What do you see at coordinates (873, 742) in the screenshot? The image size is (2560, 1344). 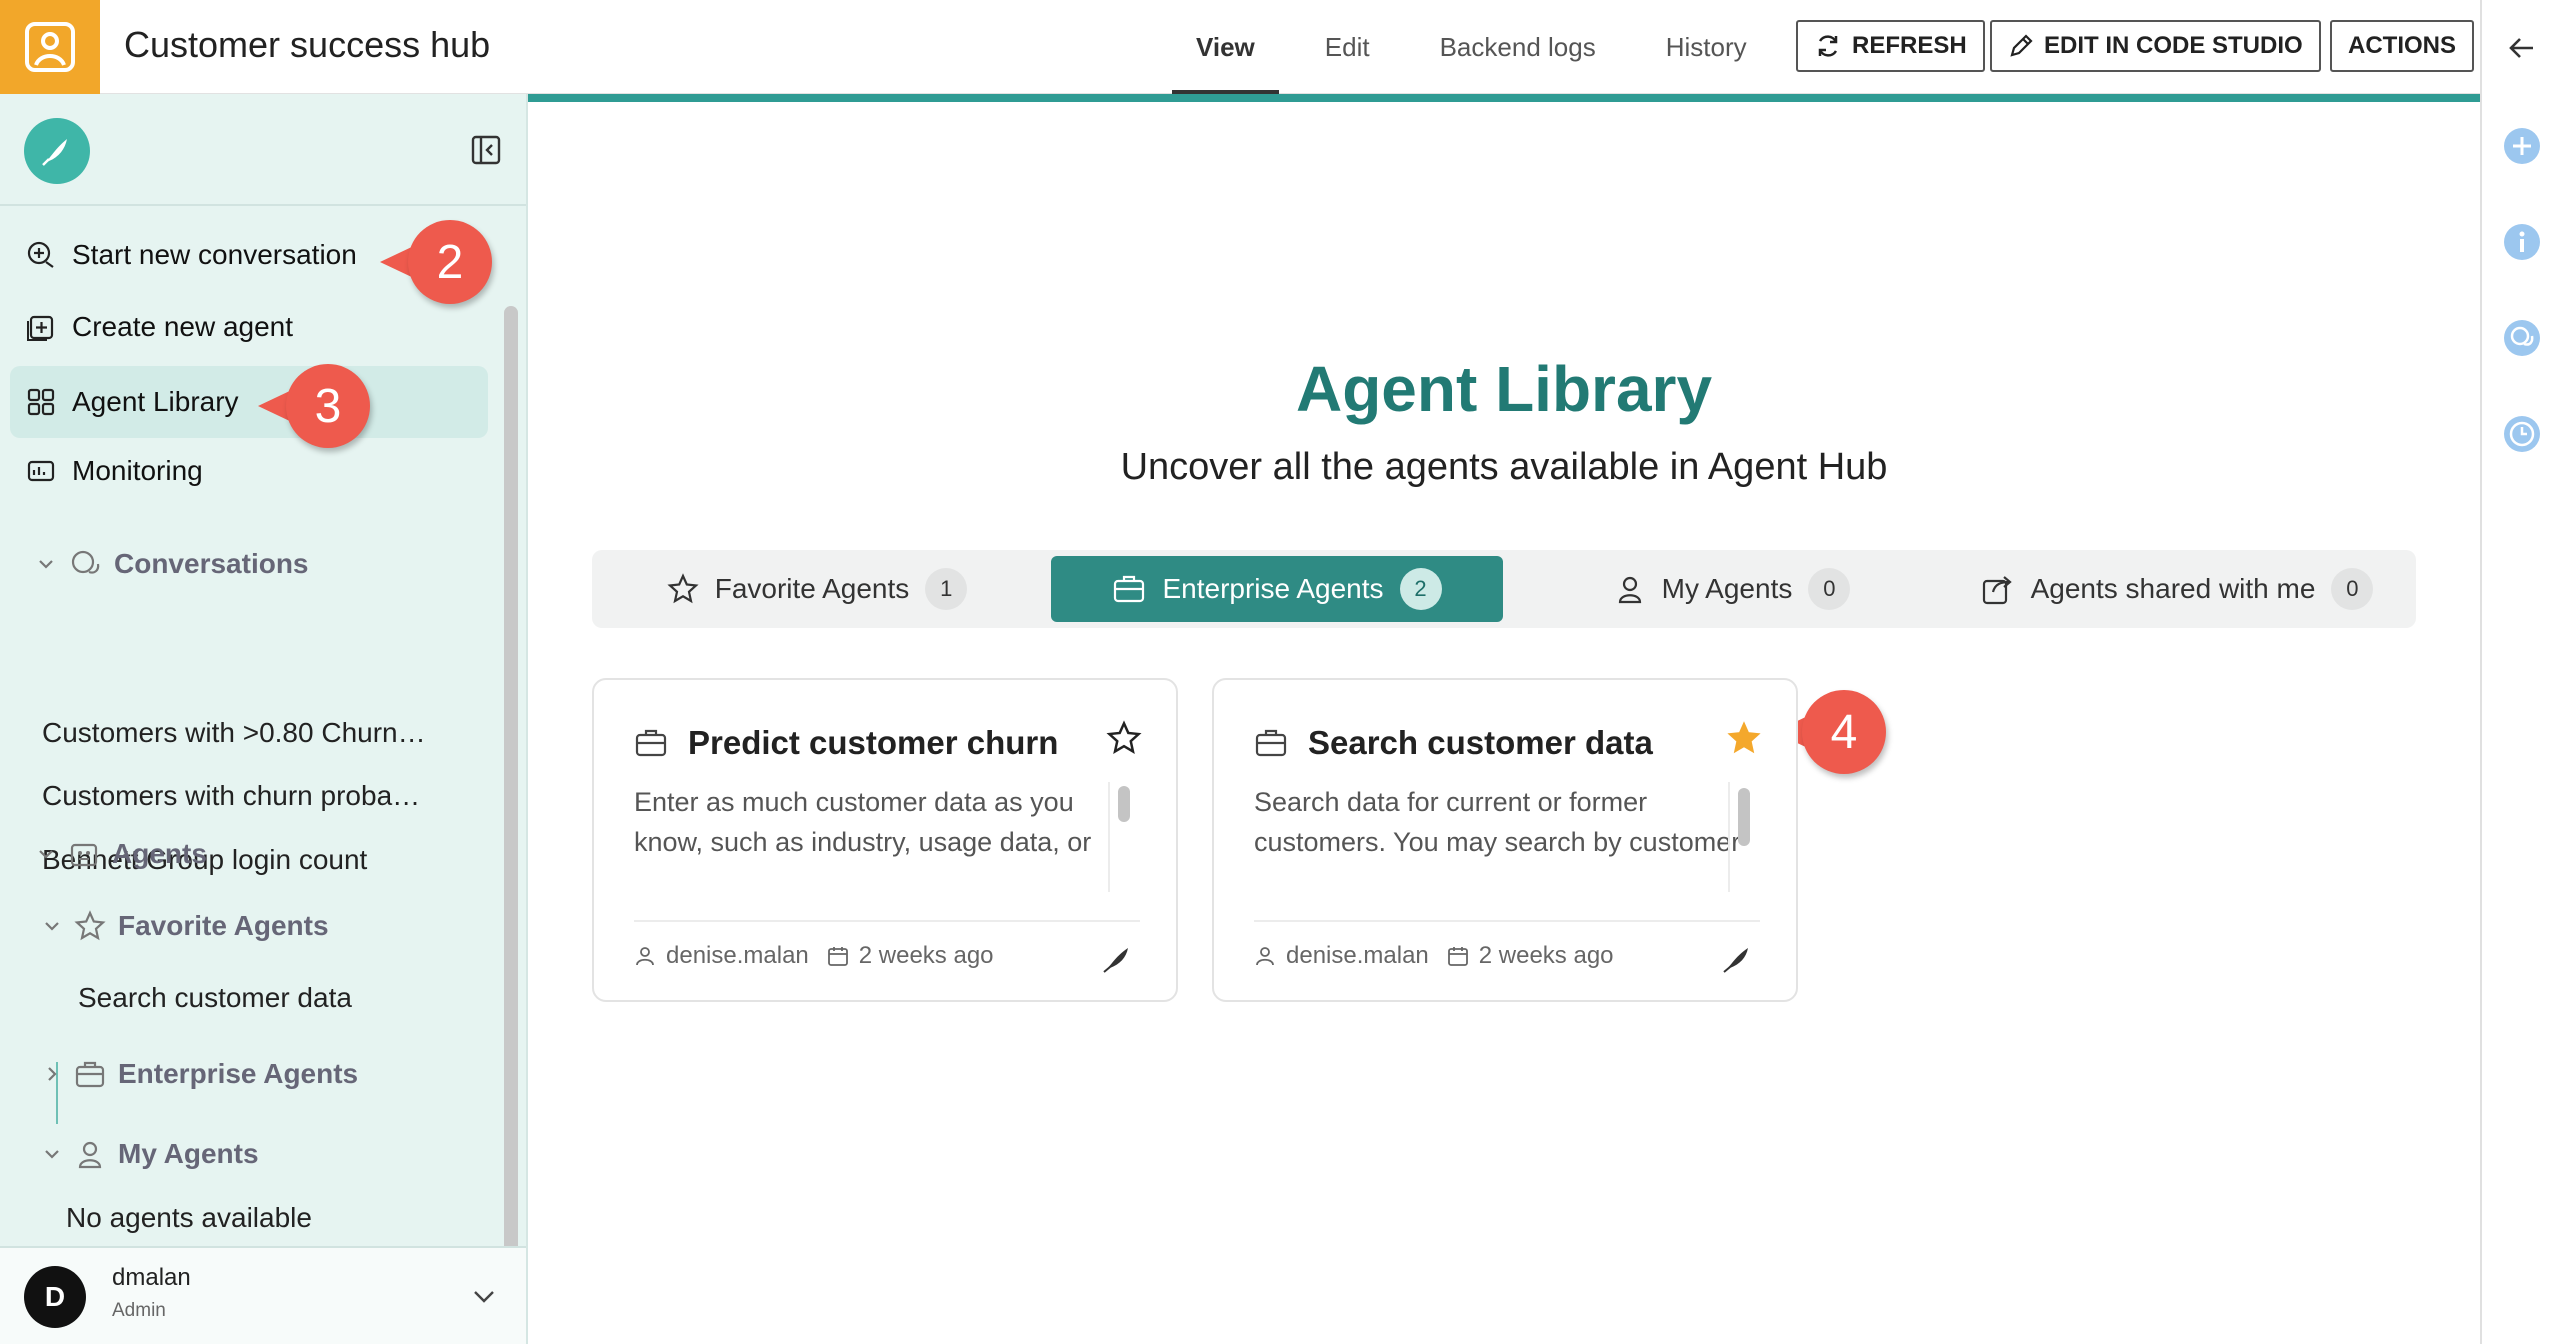 I see `agent-title: Predict customer churn` at bounding box center [873, 742].